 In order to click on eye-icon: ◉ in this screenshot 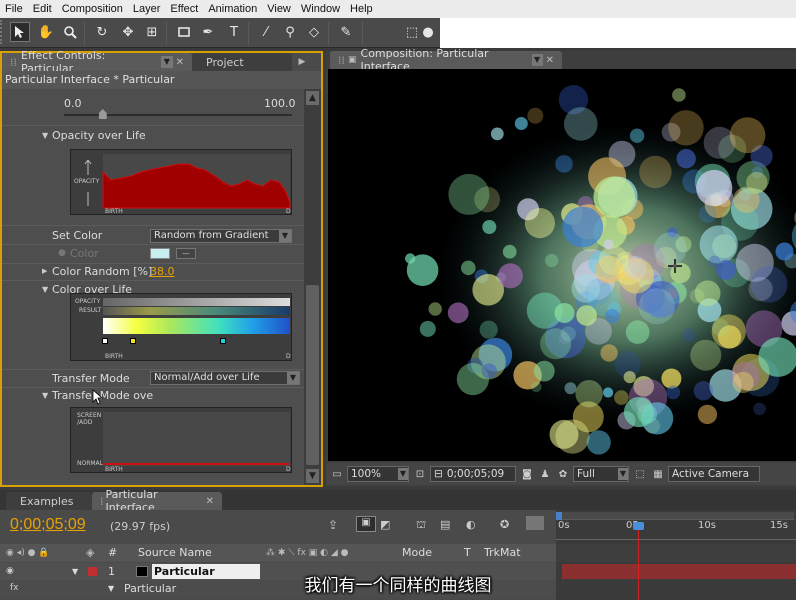, I will do `click(10, 571)`.